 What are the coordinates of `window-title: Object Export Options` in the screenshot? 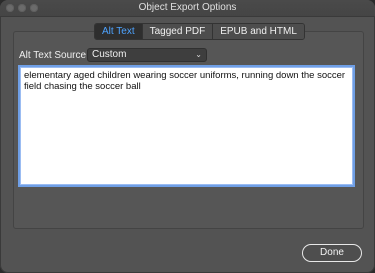 It's located at (187, 7).